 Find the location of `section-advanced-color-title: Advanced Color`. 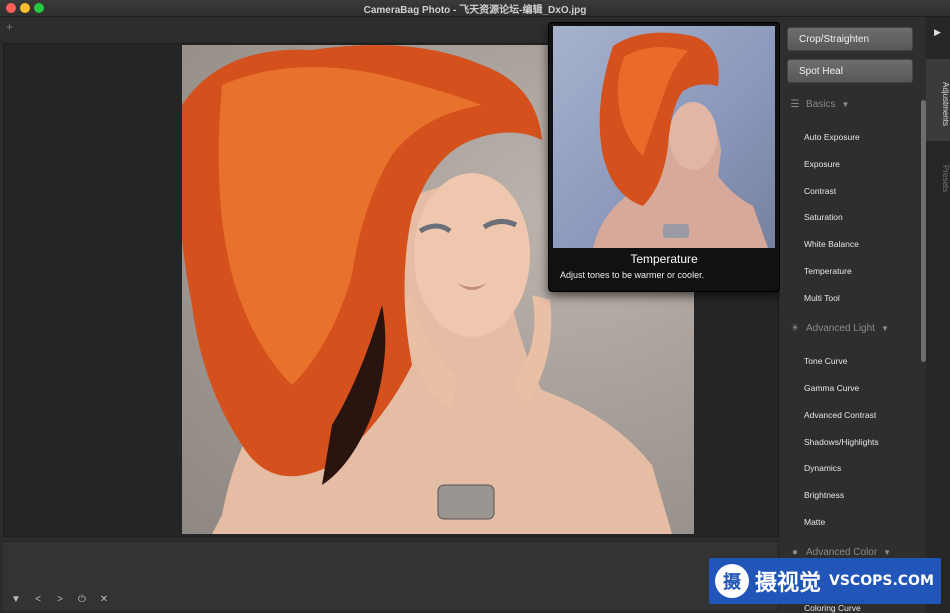

section-advanced-color-title: Advanced Color is located at coordinates (842, 552).